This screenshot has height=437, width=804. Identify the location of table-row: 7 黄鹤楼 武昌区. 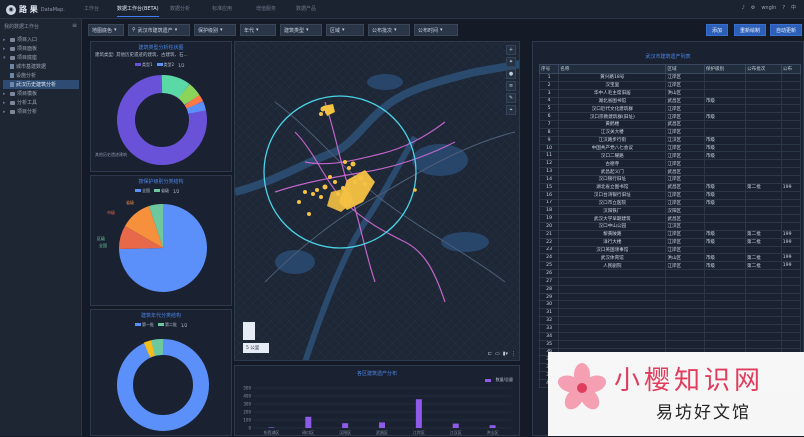
(670, 124).